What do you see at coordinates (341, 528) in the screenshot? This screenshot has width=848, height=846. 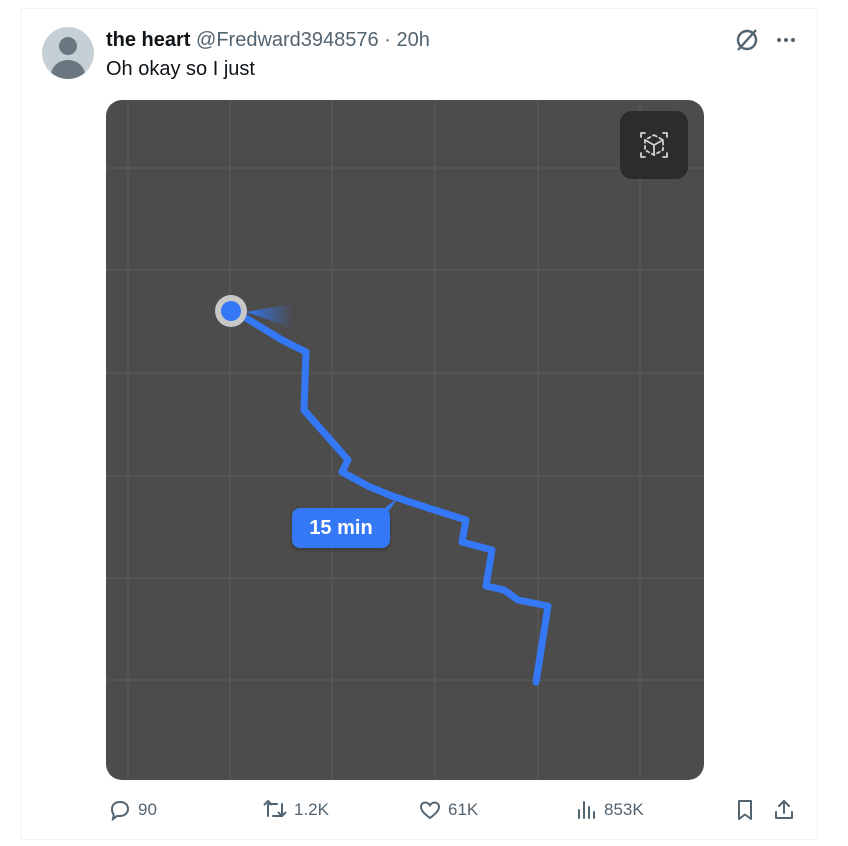 I see `eta-label: 15 min` at bounding box center [341, 528].